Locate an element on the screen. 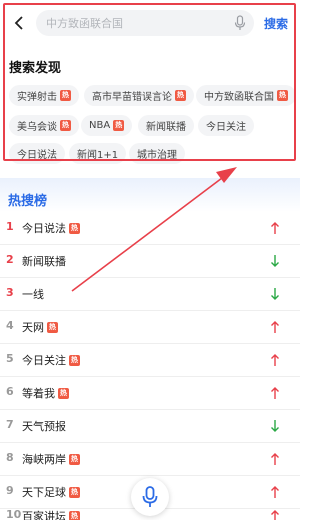 This screenshot has height=520, width=320. microphone-icon is located at coordinates (150, 496).